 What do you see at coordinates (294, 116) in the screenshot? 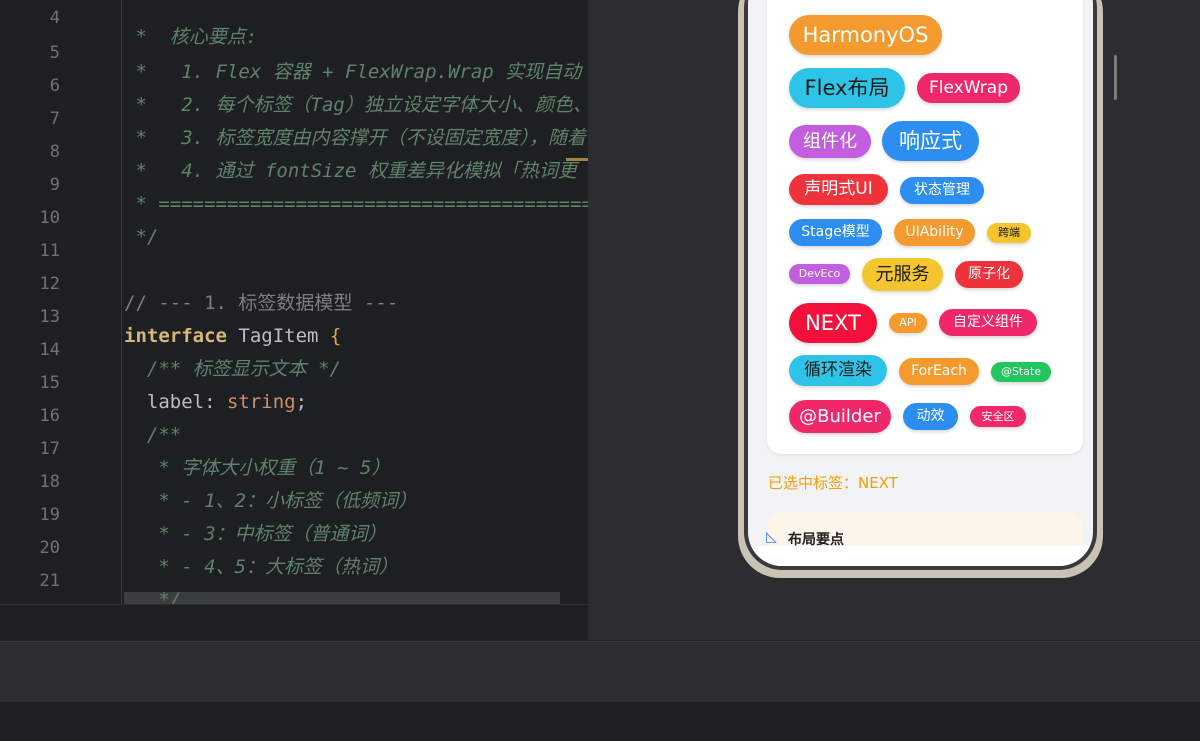
I see `code-line: 7 * 3. 标签宽度由内容撑开（不设固定宽度），随着` at bounding box center [294, 116].